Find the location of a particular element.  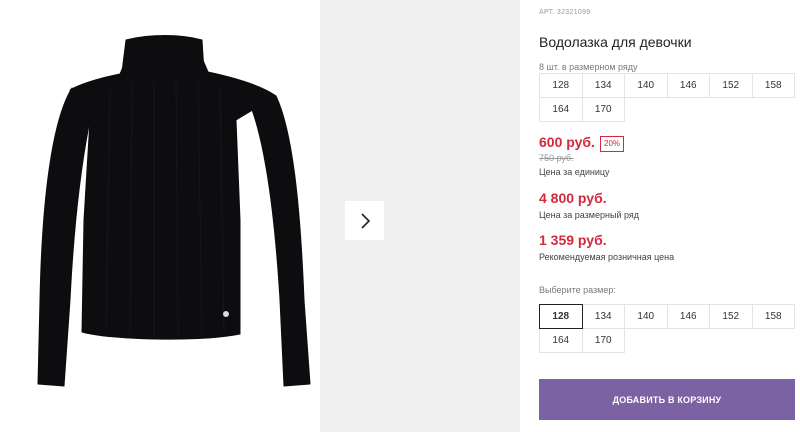

chevron-right-icon is located at coordinates (365, 220).